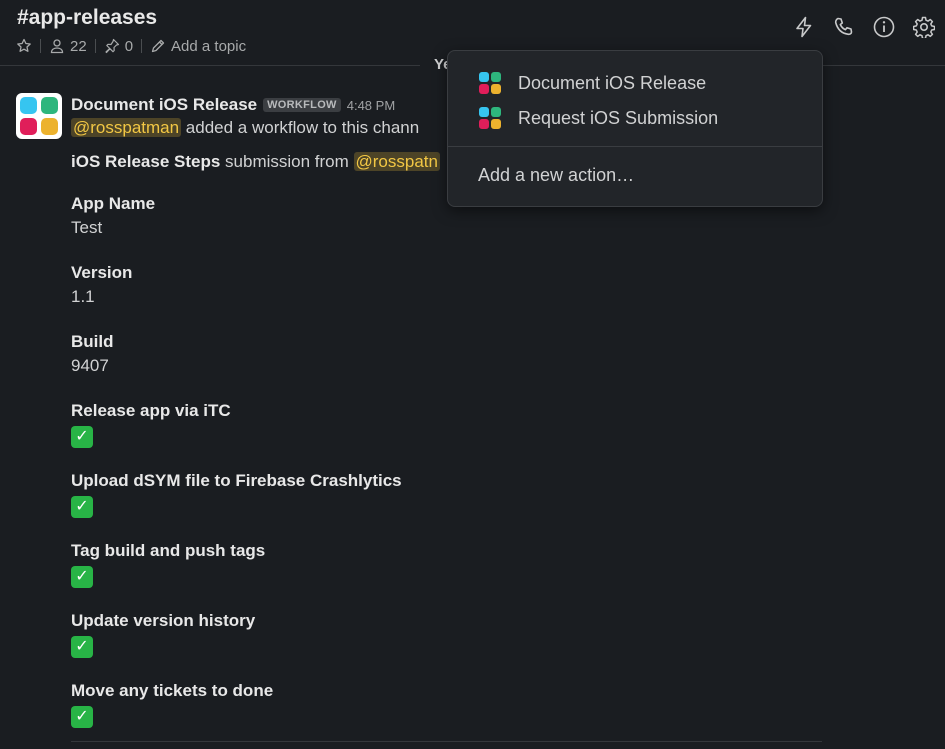 Image resolution: width=945 pixels, height=749 pixels. I want to click on menu-item-request-ios-submission: Request iOS Submission, so click(598, 118).